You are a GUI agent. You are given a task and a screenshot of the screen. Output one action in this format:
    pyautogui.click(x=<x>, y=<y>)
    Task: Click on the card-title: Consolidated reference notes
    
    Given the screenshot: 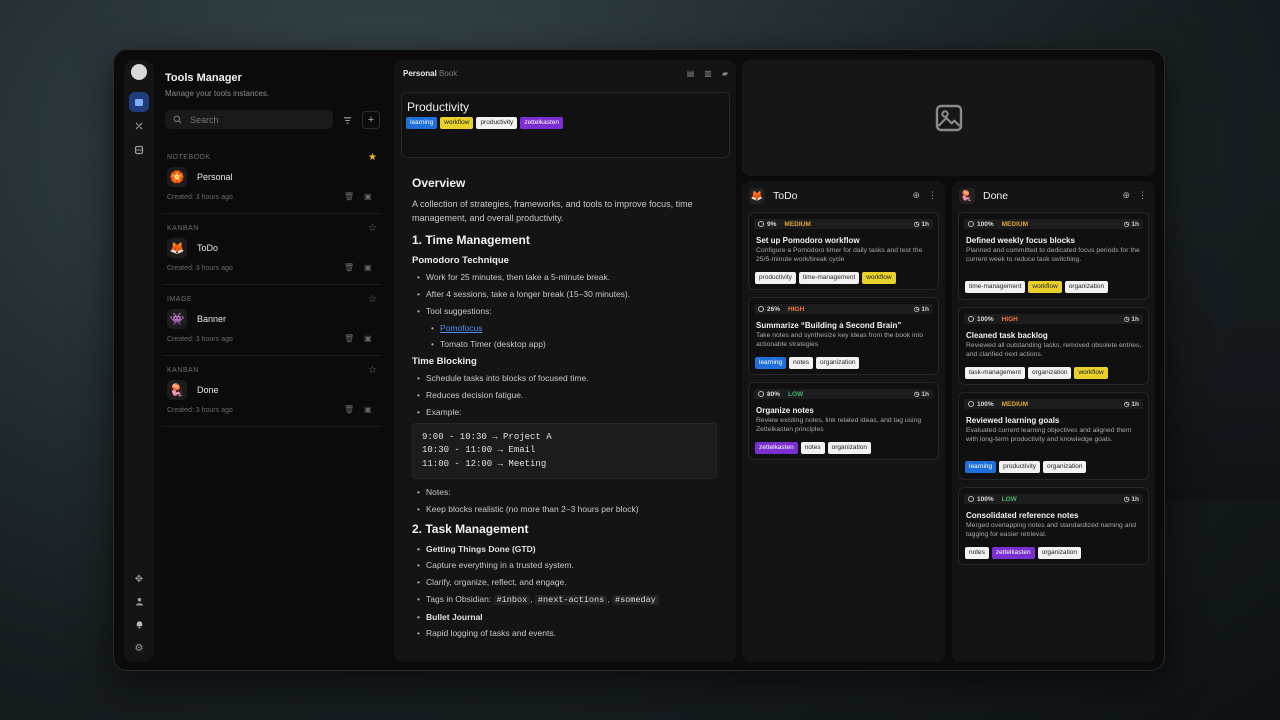 What is the action you would take?
    pyautogui.click(x=1022, y=515)
    